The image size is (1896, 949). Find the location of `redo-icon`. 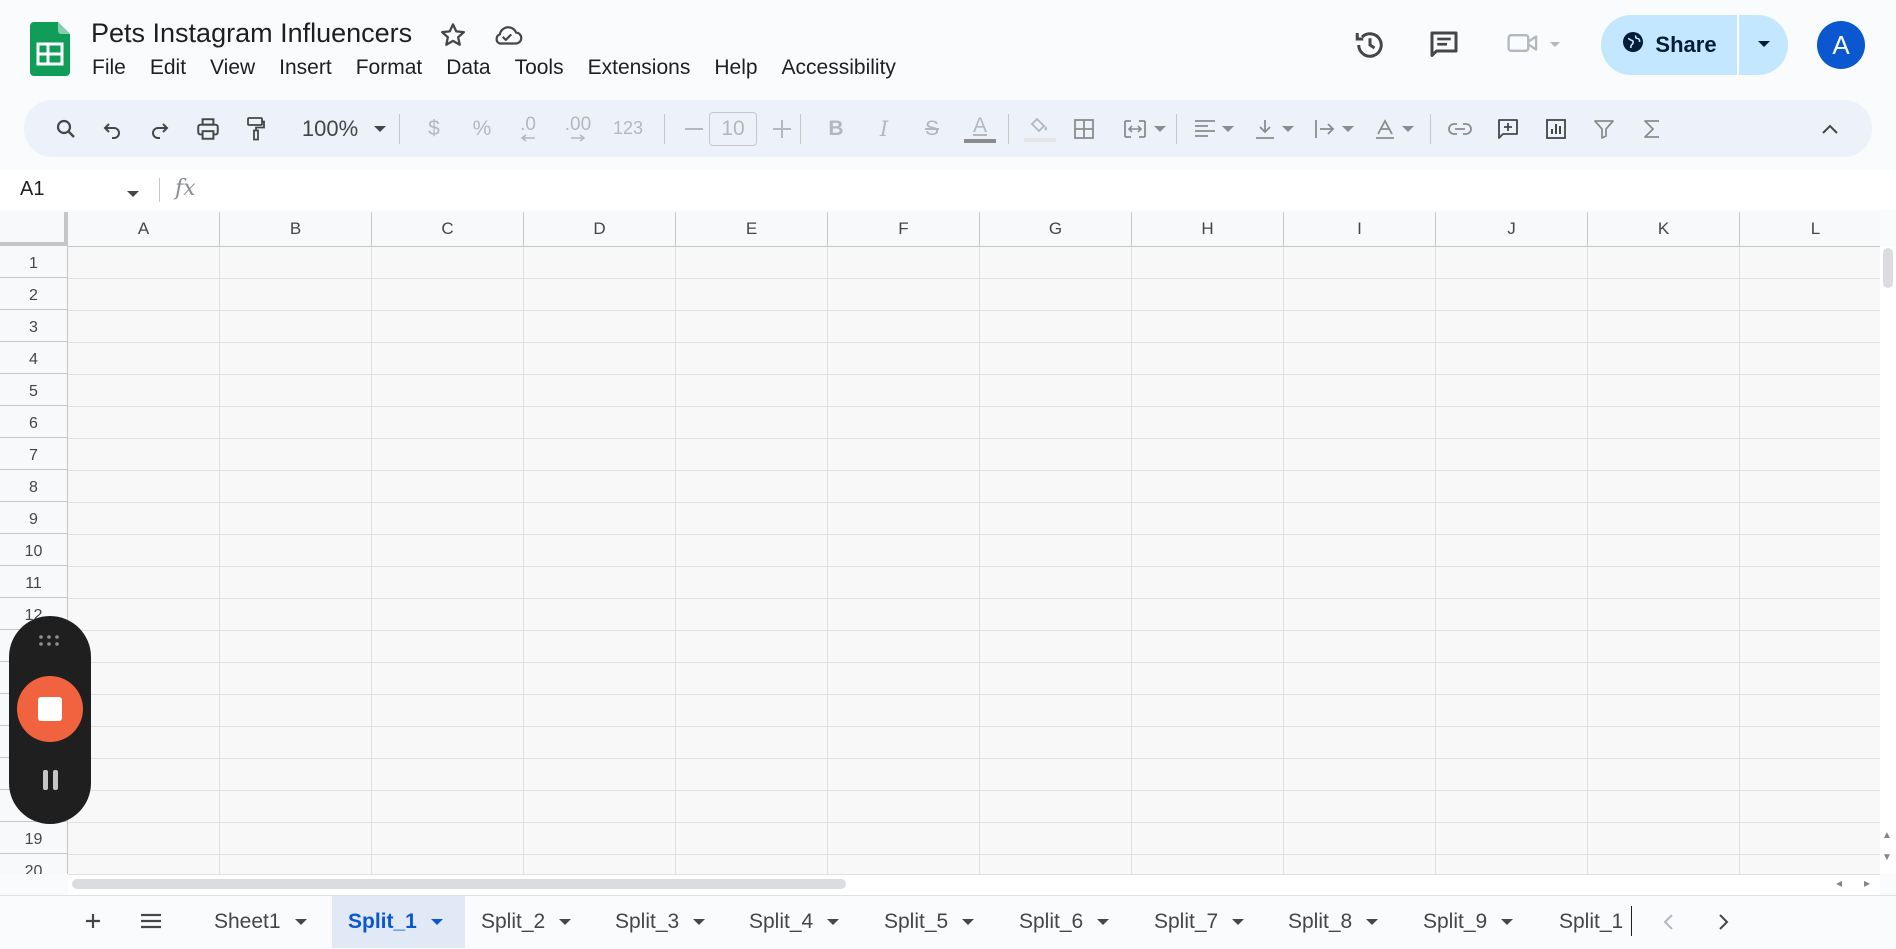

redo-icon is located at coordinates (160, 128).